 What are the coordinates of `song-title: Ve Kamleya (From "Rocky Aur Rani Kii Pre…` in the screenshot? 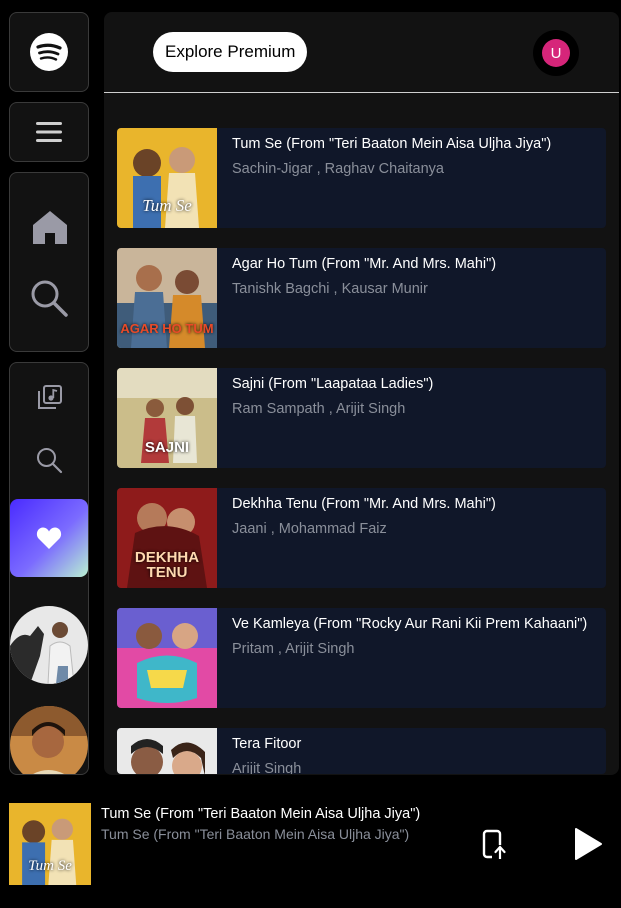 It's located at (410, 624).